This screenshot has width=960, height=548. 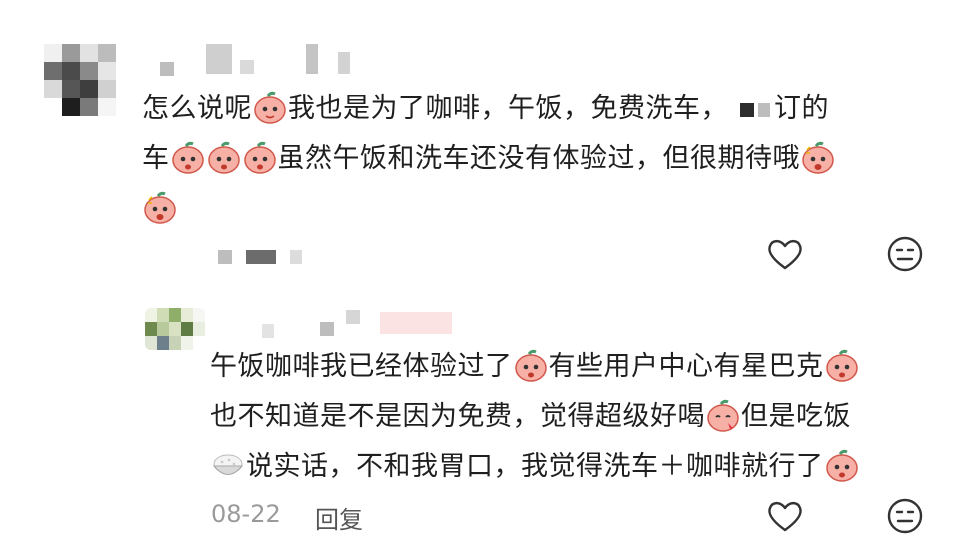 What do you see at coordinates (246, 514) in the screenshot?
I see `reply-date: 08-22` at bounding box center [246, 514].